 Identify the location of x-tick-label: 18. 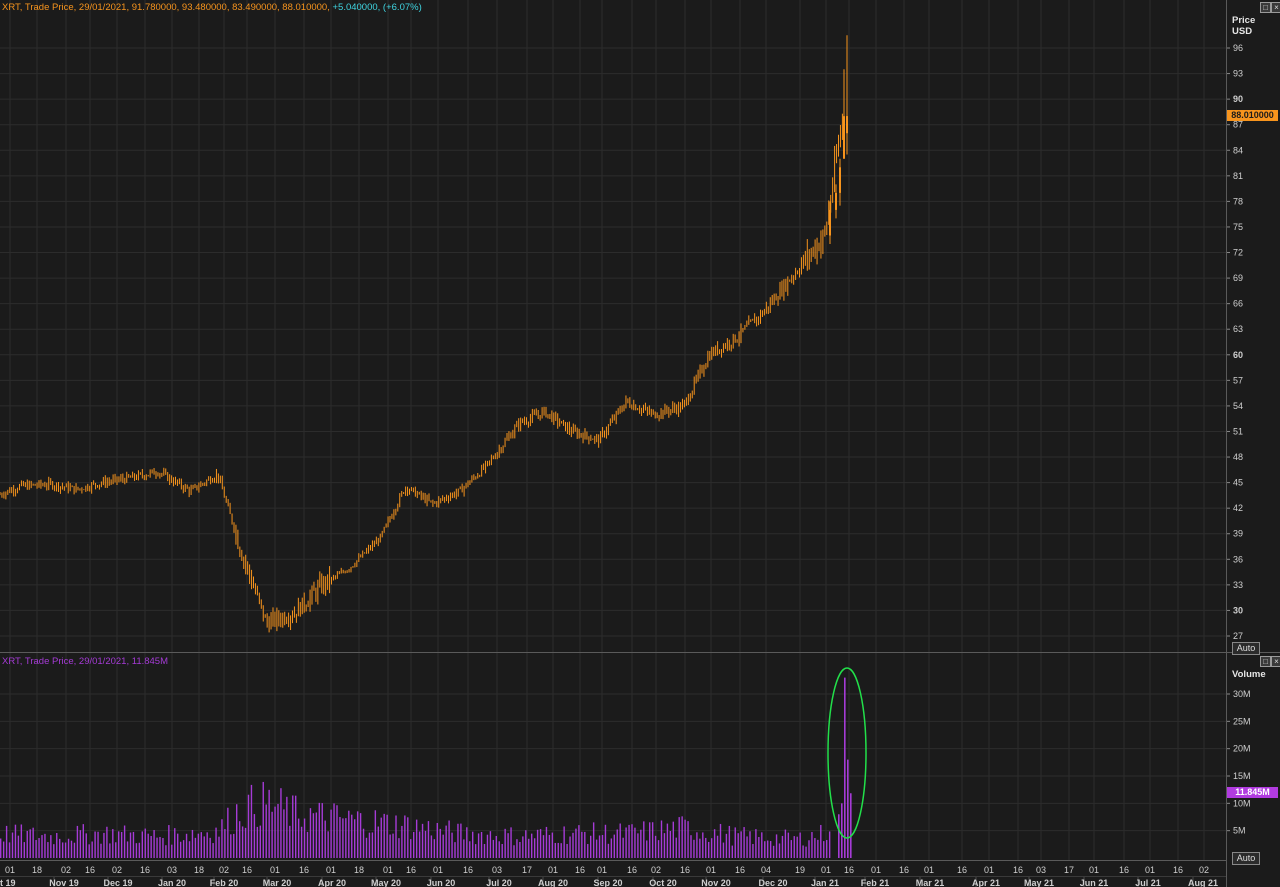
(199, 870).